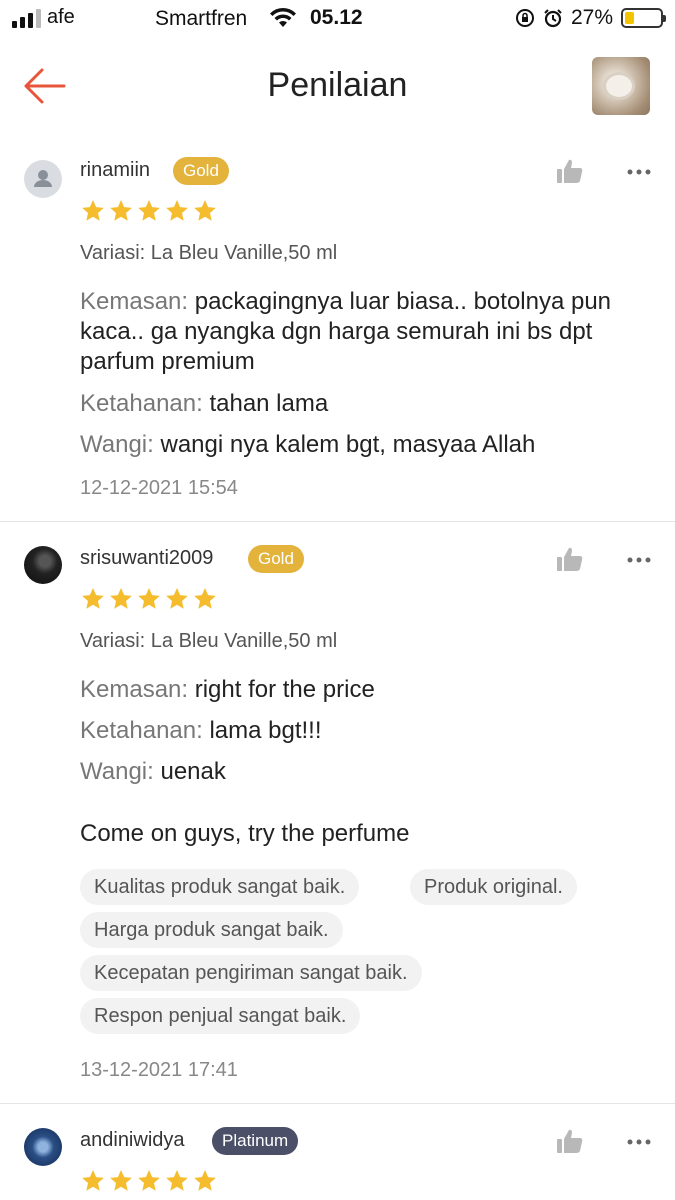  Describe the element at coordinates (367, 404) in the screenshot. I see `ketahanan-line: Ketahanan: tahan lama` at that location.